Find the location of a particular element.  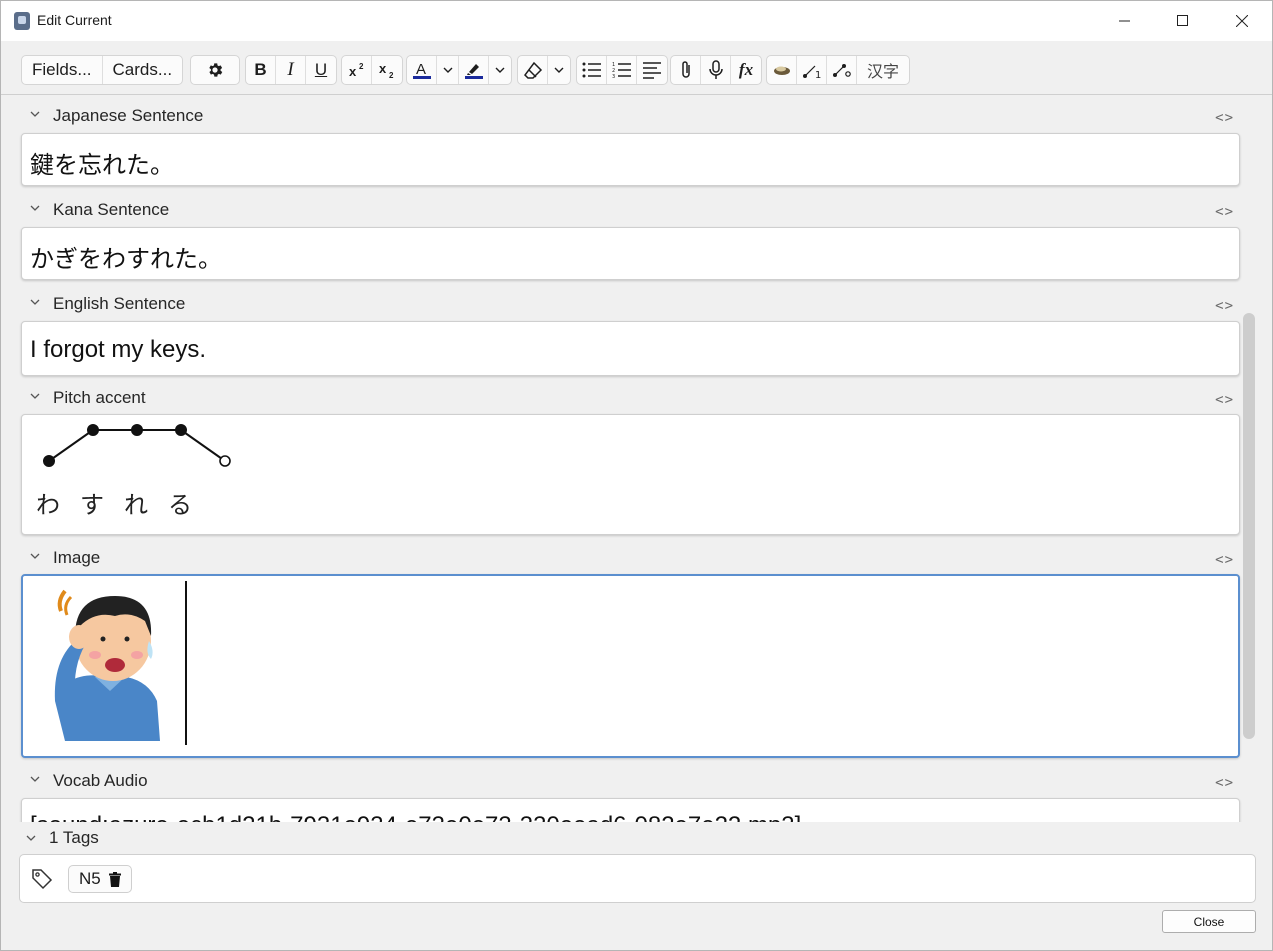

text-color-button: A is located at coordinates (422, 70).